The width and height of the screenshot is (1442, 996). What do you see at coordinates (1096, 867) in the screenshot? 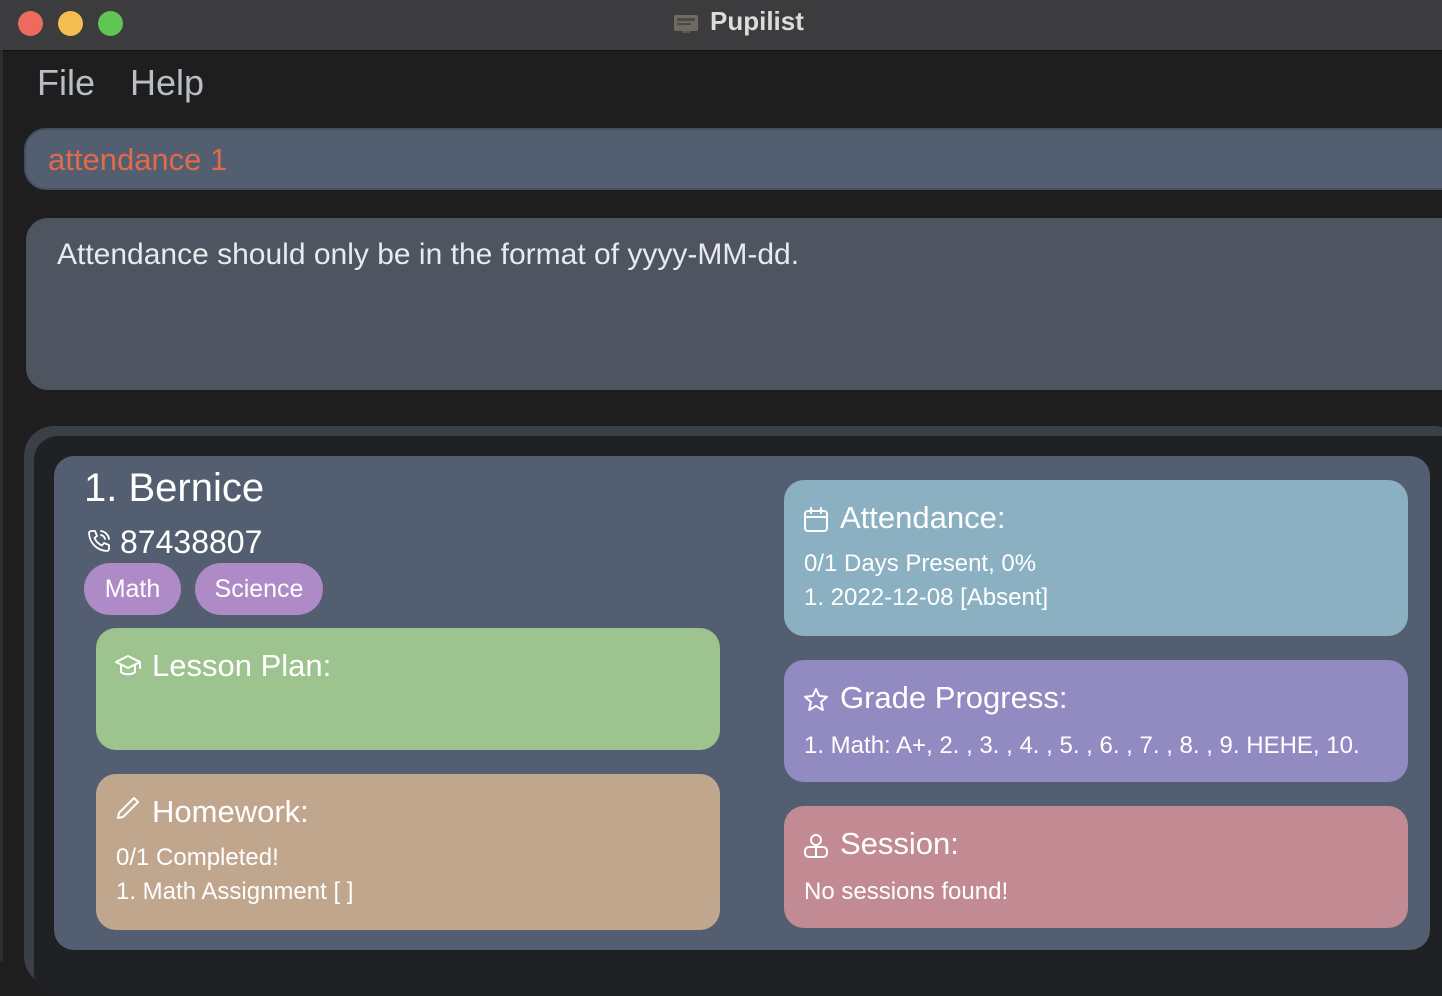
I see `session-section: Session: No sessions found!` at bounding box center [1096, 867].